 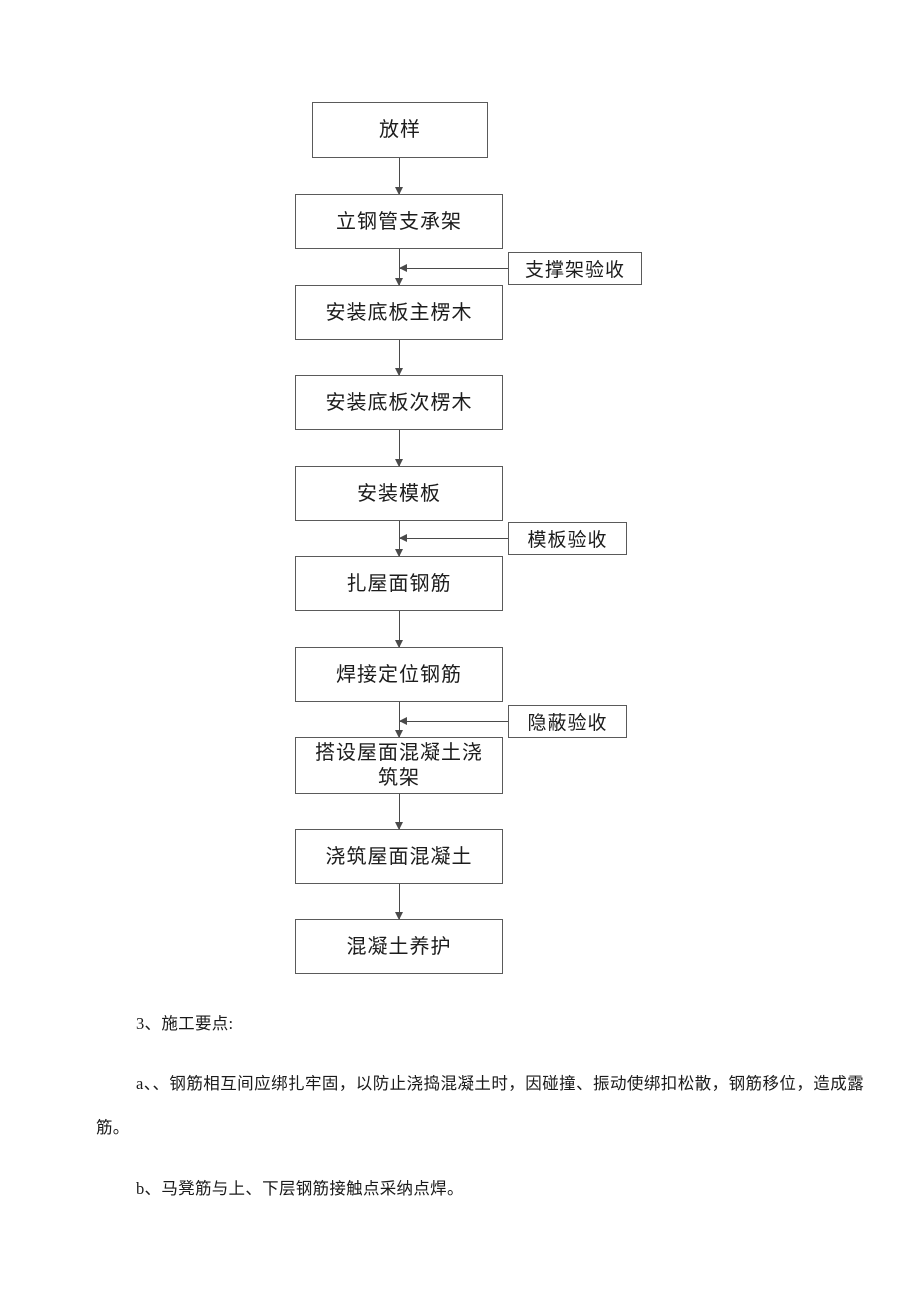 I want to click on flow-node-label: 搭设屋面混凝土浇筑架, so click(x=399, y=765).